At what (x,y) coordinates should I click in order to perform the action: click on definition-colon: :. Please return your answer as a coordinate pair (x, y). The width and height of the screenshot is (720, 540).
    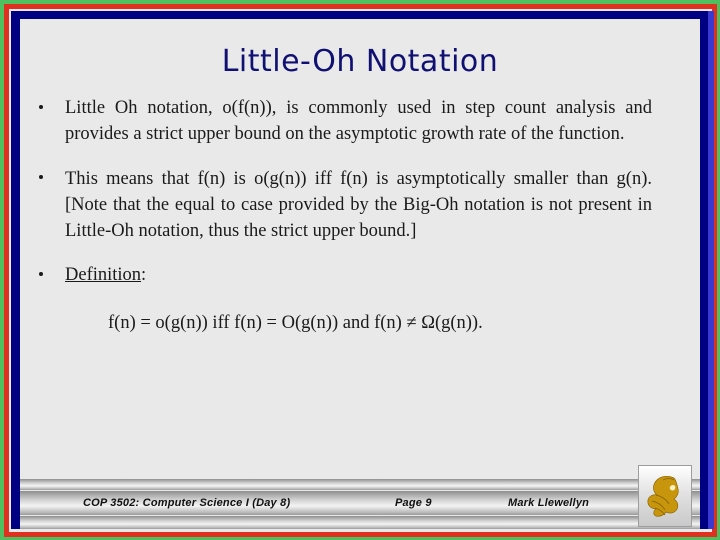
    Looking at the image, I should click on (144, 275).